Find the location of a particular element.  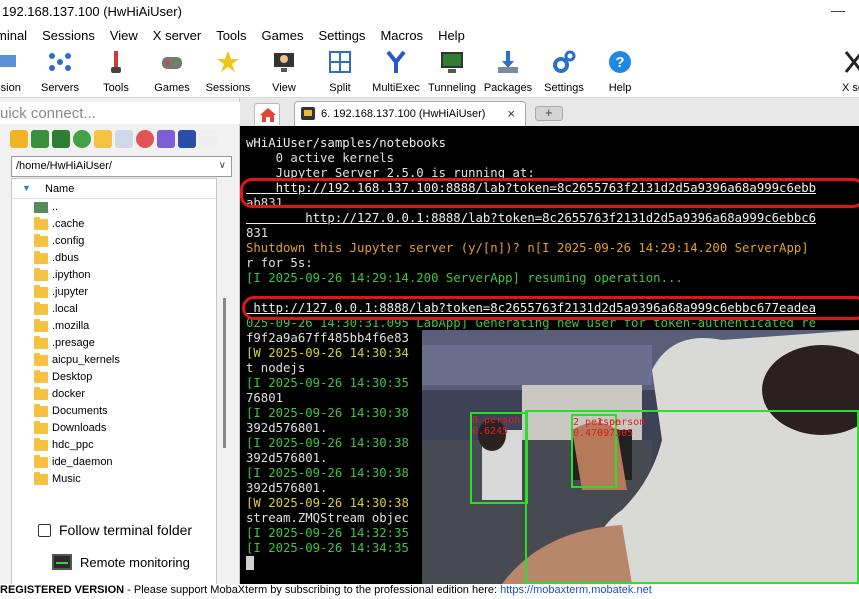

menu-sessions: Sessions is located at coordinates (68, 35).